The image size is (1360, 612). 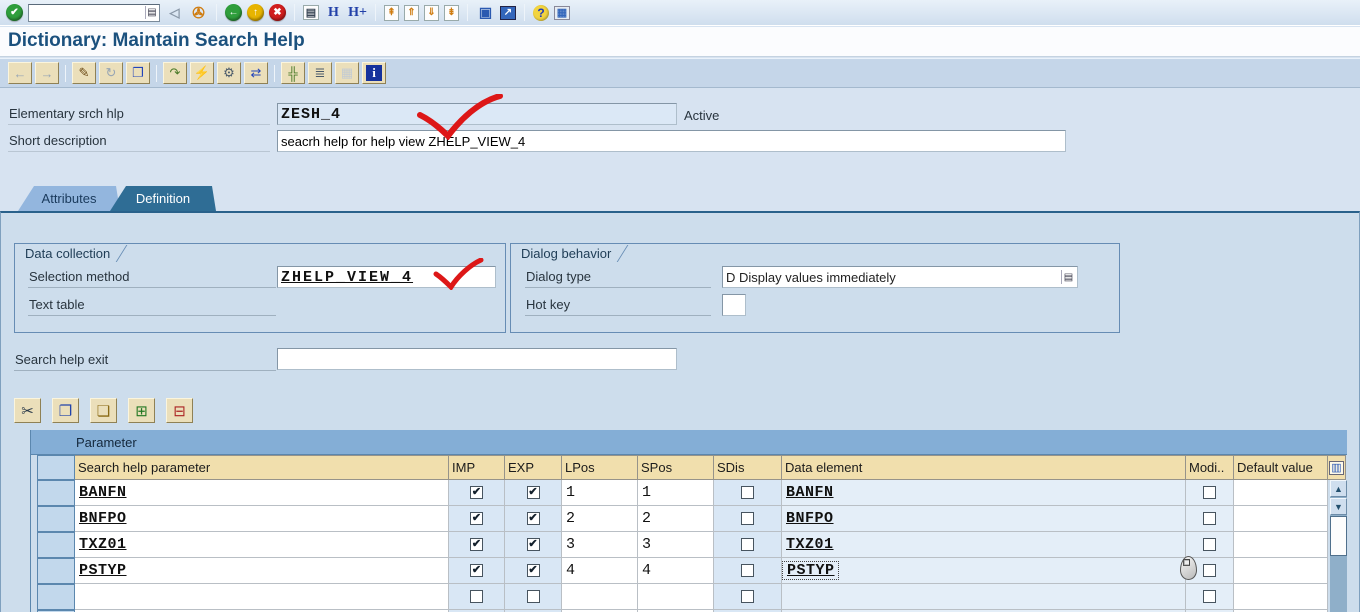 I want to click on spos-cell: 1, so click(x=676, y=493).